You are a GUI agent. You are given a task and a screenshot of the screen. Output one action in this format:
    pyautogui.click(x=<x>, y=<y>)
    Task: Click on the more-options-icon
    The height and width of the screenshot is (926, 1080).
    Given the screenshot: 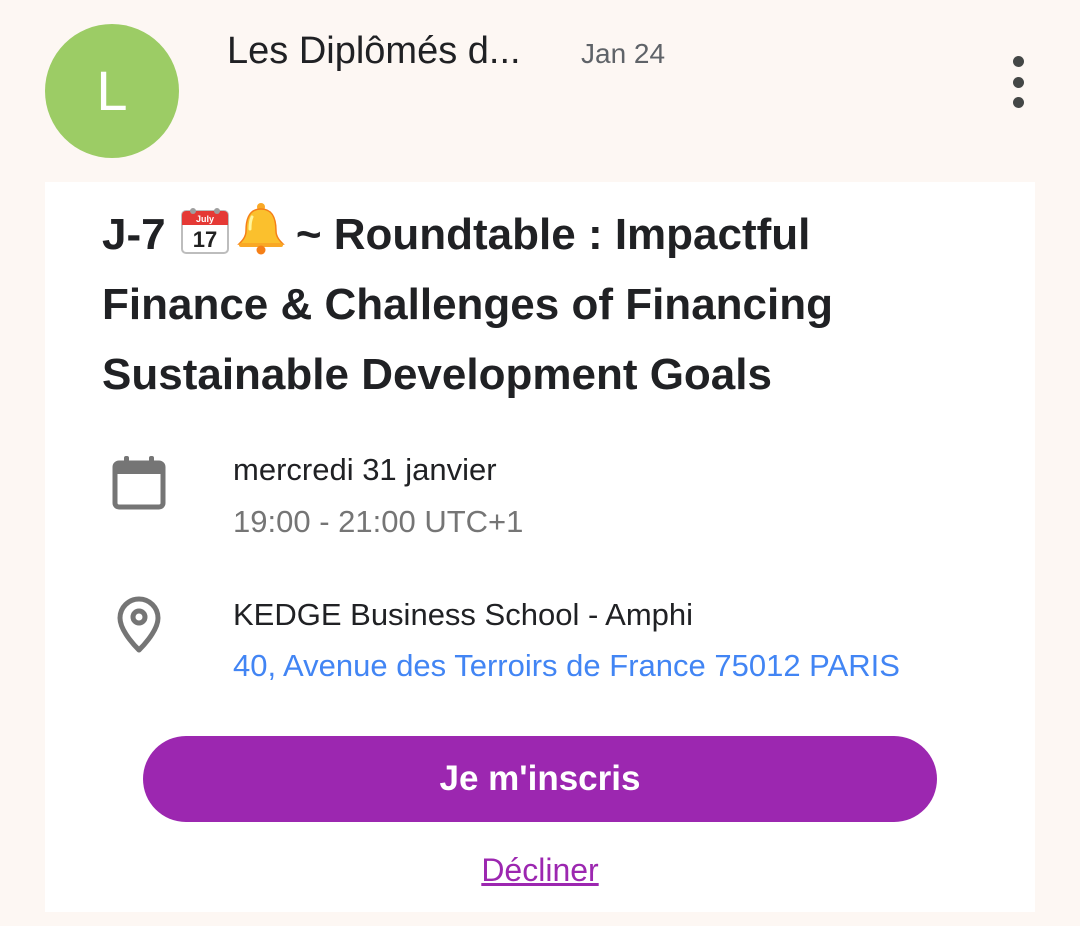 What is the action you would take?
    pyautogui.click(x=1018, y=82)
    